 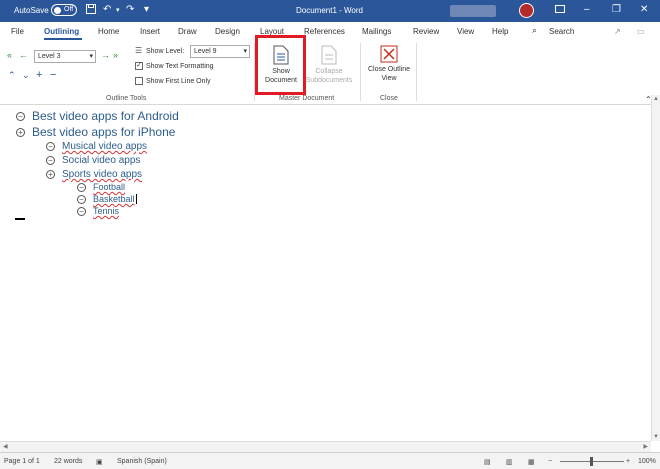 I want to click on demote-icon: →, so click(x=105, y=55).